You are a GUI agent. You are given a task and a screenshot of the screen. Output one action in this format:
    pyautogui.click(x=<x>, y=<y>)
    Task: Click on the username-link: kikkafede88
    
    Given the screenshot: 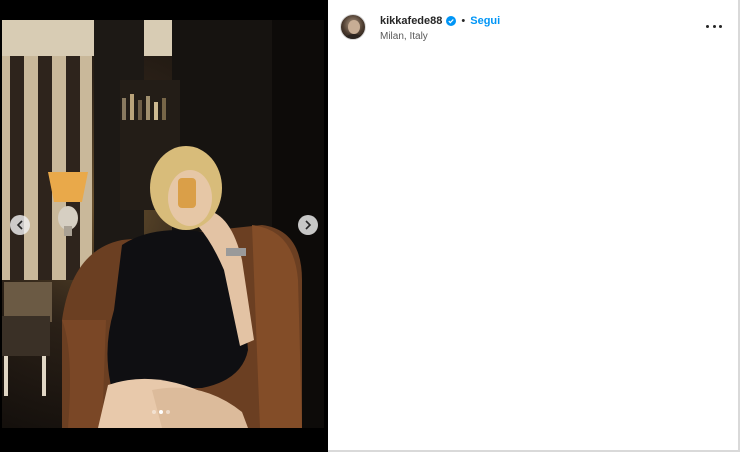 What is the action you would take?
    pyautogui.click(x=411, y=21)
    